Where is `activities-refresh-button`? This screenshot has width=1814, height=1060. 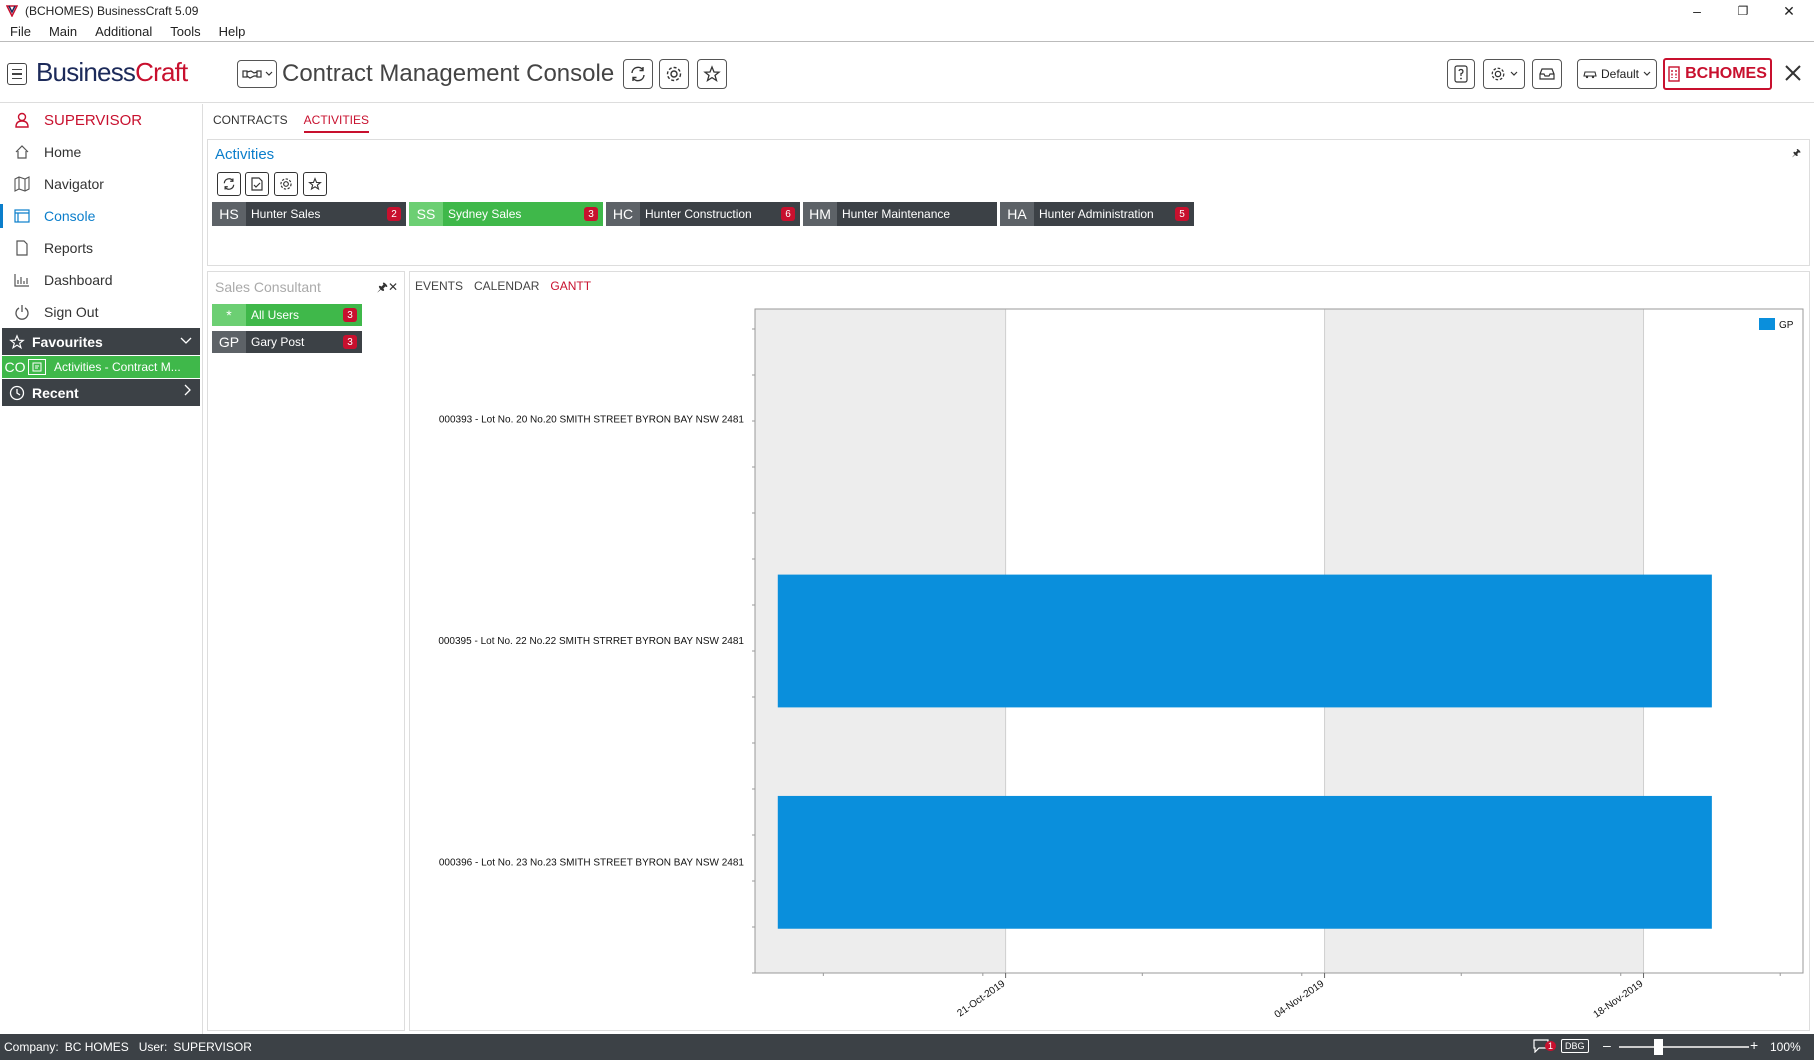 activities-refresh-button is located at coordinates (229, 184).